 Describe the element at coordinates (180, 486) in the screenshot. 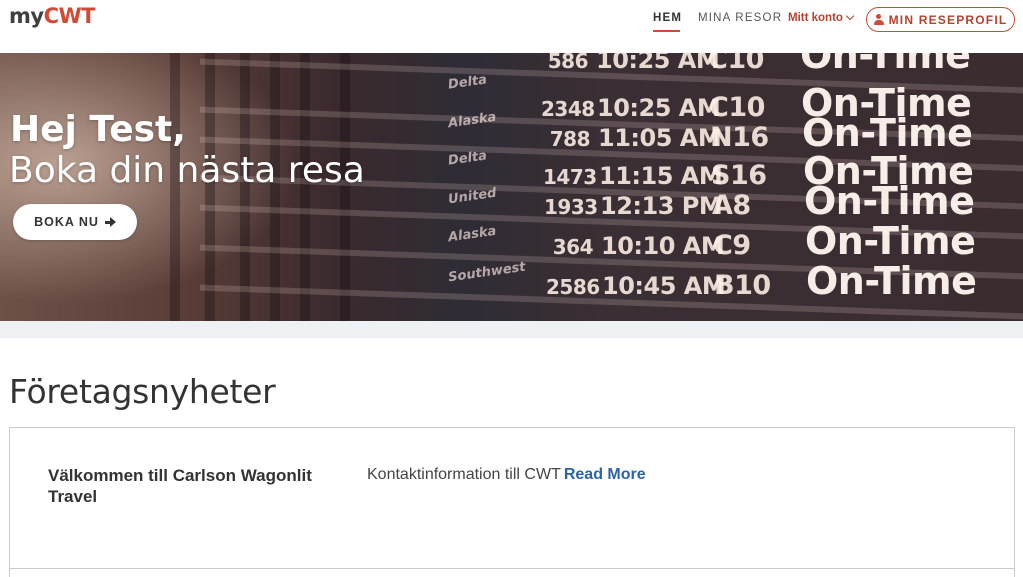

I see `news-headline: Välkommen till Carlson Wagonlit Travel` at that location.